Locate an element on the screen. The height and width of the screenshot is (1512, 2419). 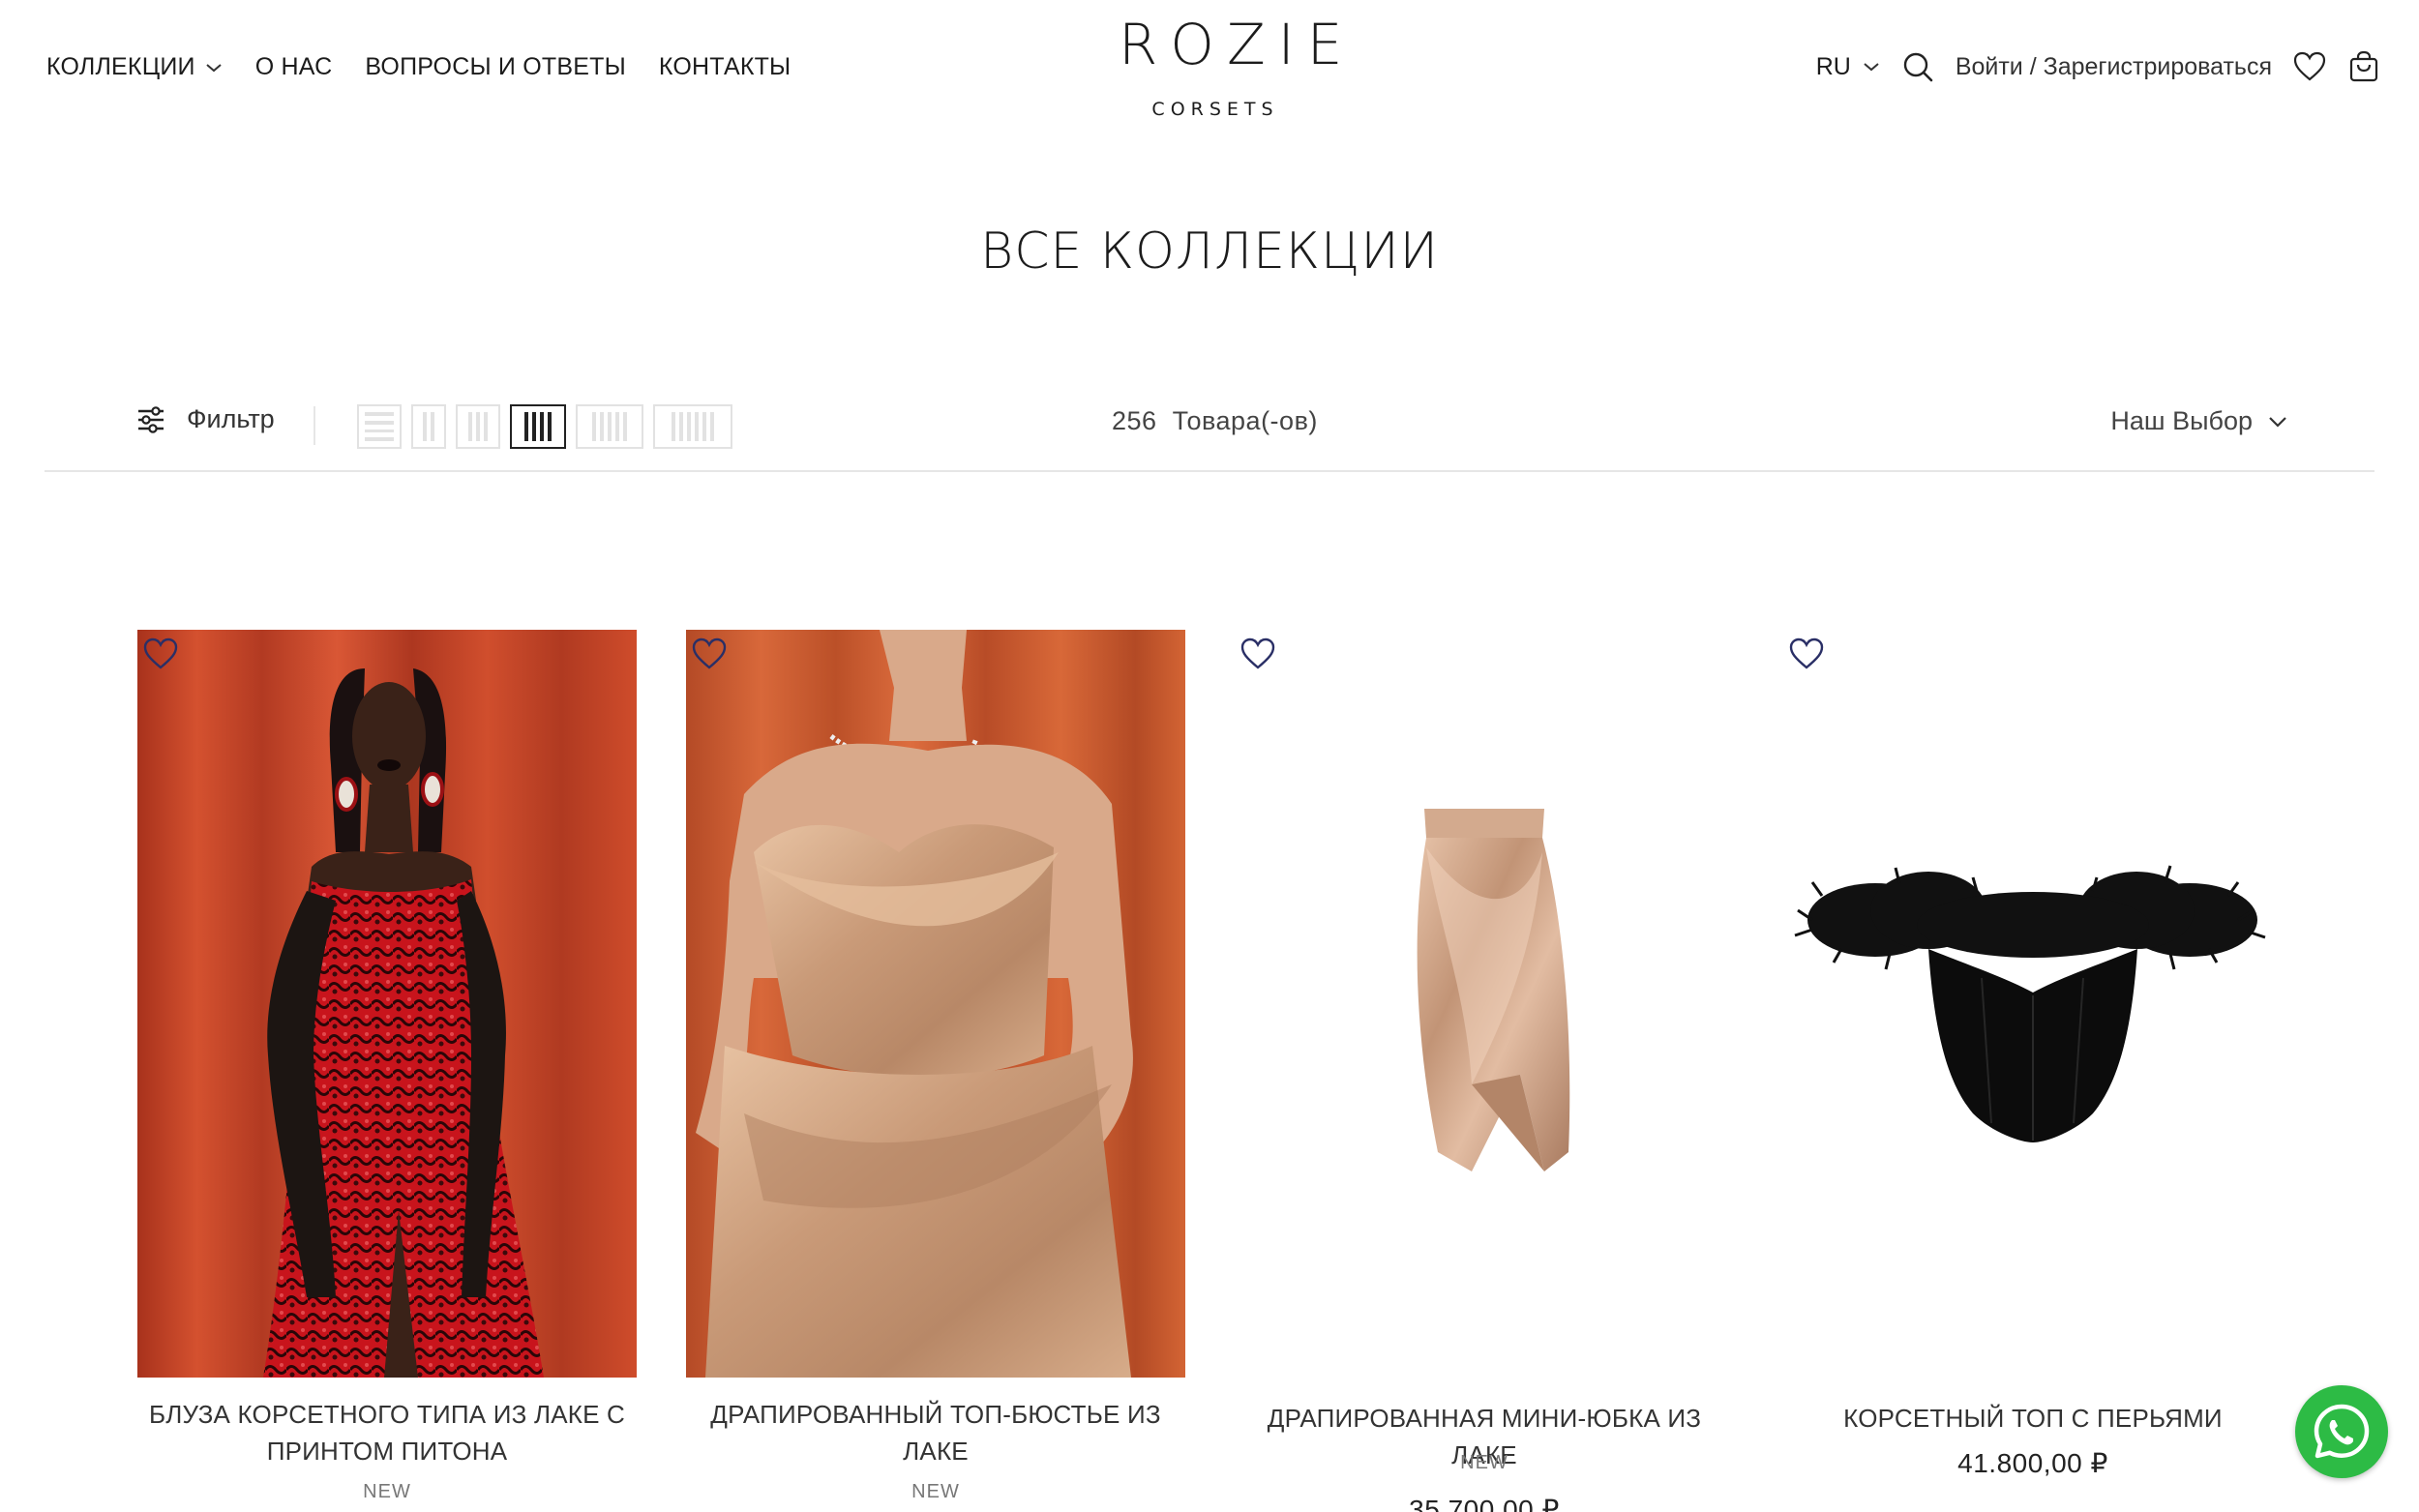
grid-view-switcher is located at coordinates (544, 427).